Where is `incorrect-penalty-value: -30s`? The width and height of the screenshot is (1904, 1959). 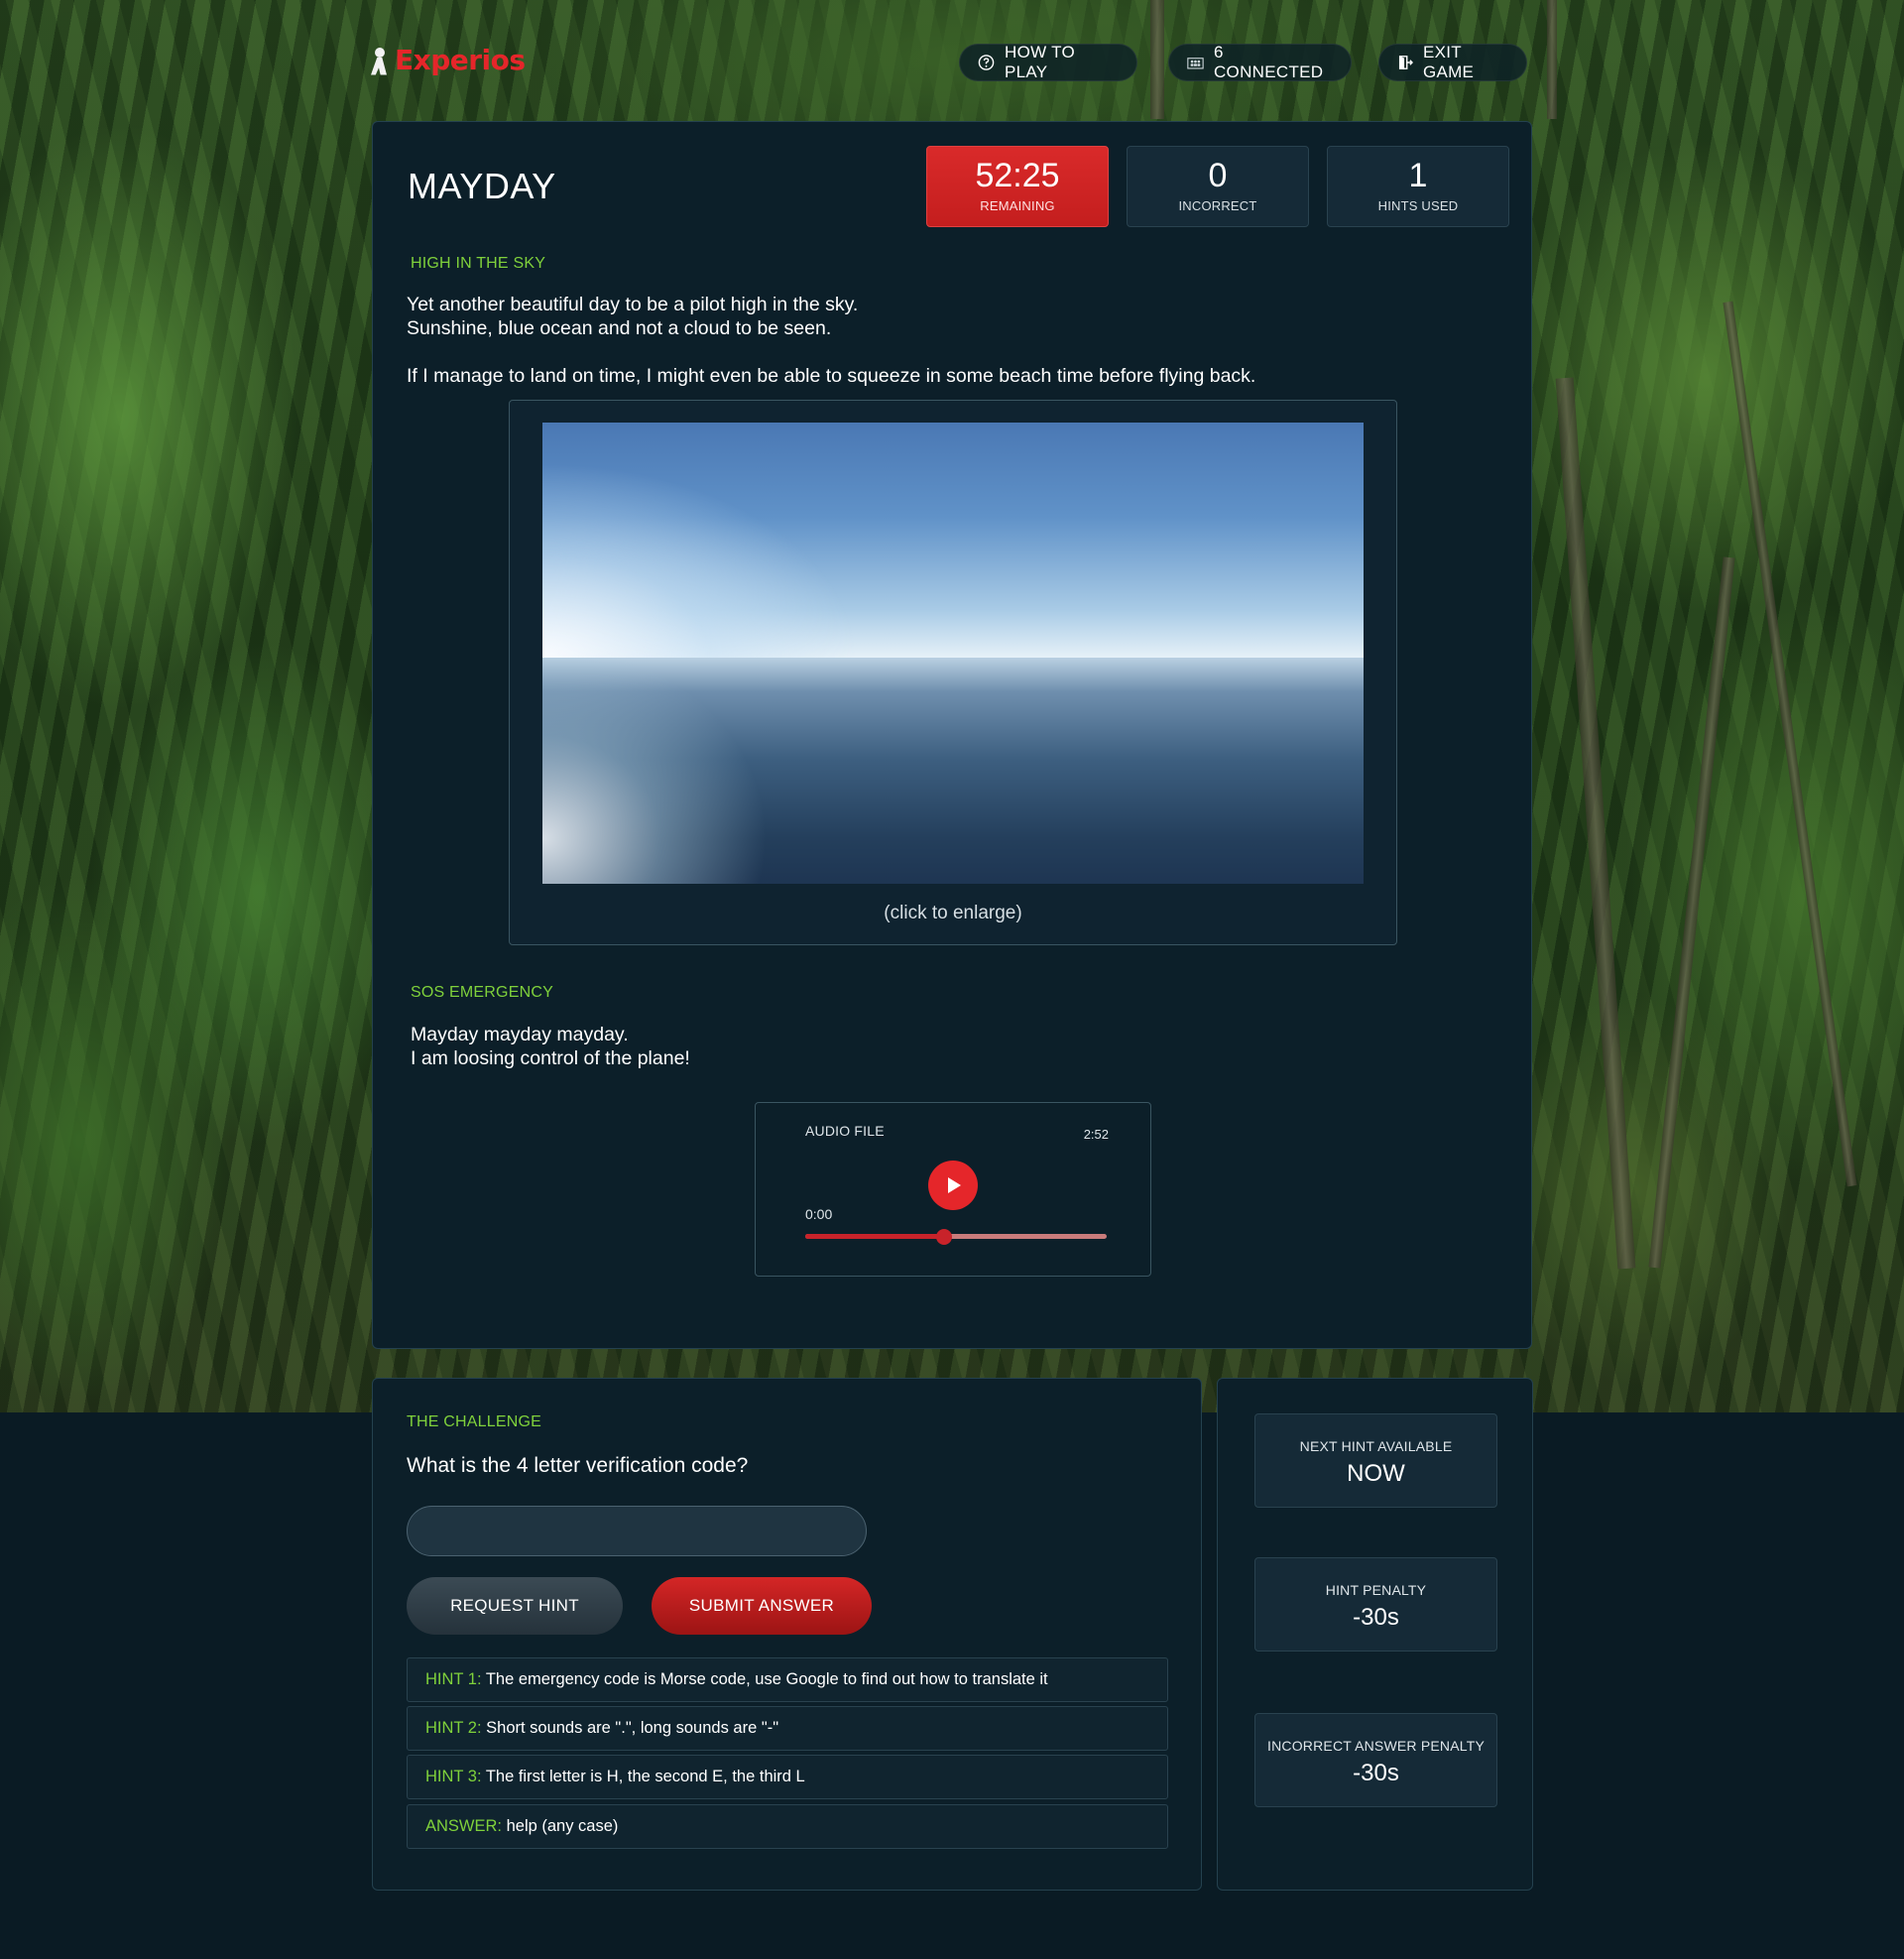 incorrect-penalty-value: -30s is located at coordinates (1376, 1773).